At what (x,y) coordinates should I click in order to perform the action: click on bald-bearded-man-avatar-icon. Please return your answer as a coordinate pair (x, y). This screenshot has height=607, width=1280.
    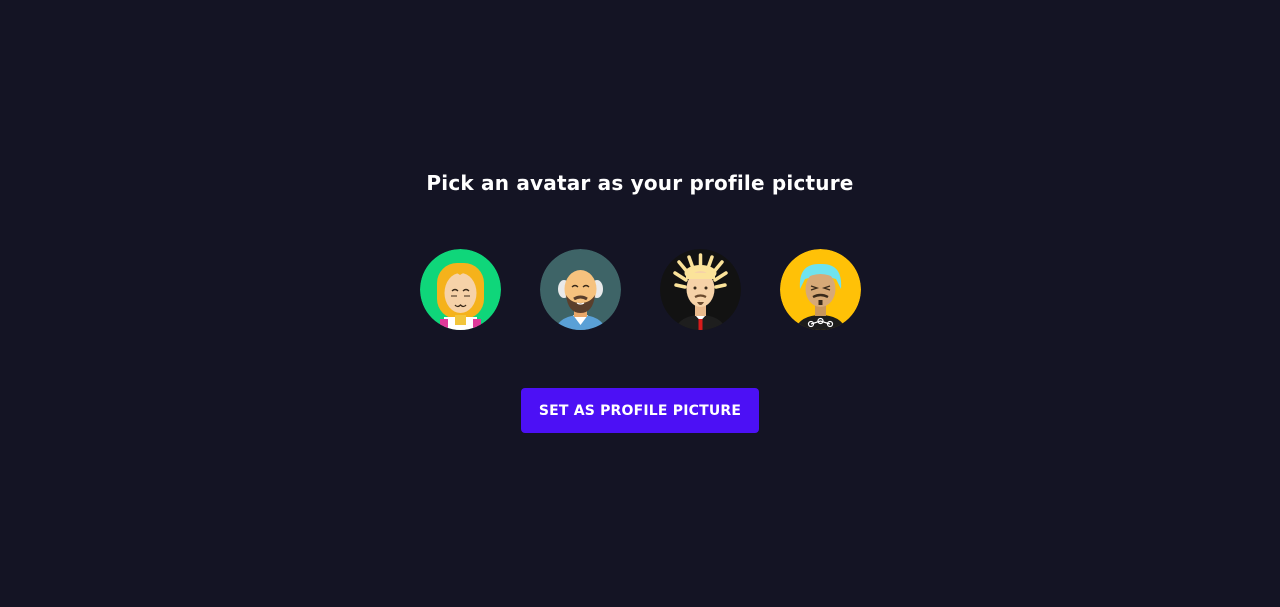
    Looking at the image, I should click on (580, 289).